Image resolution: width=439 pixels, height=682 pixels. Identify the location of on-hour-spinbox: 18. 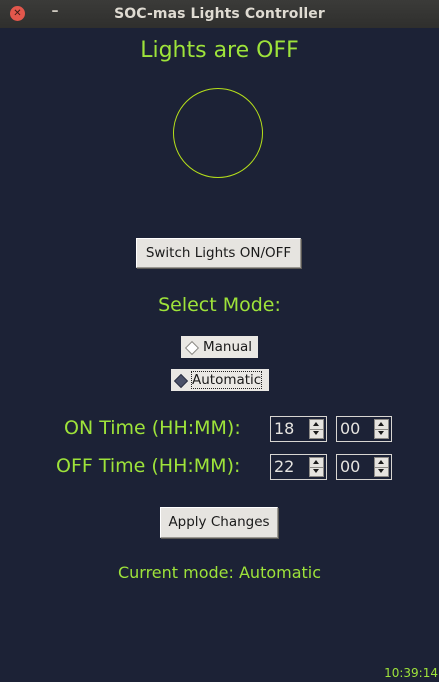
(298, 429).